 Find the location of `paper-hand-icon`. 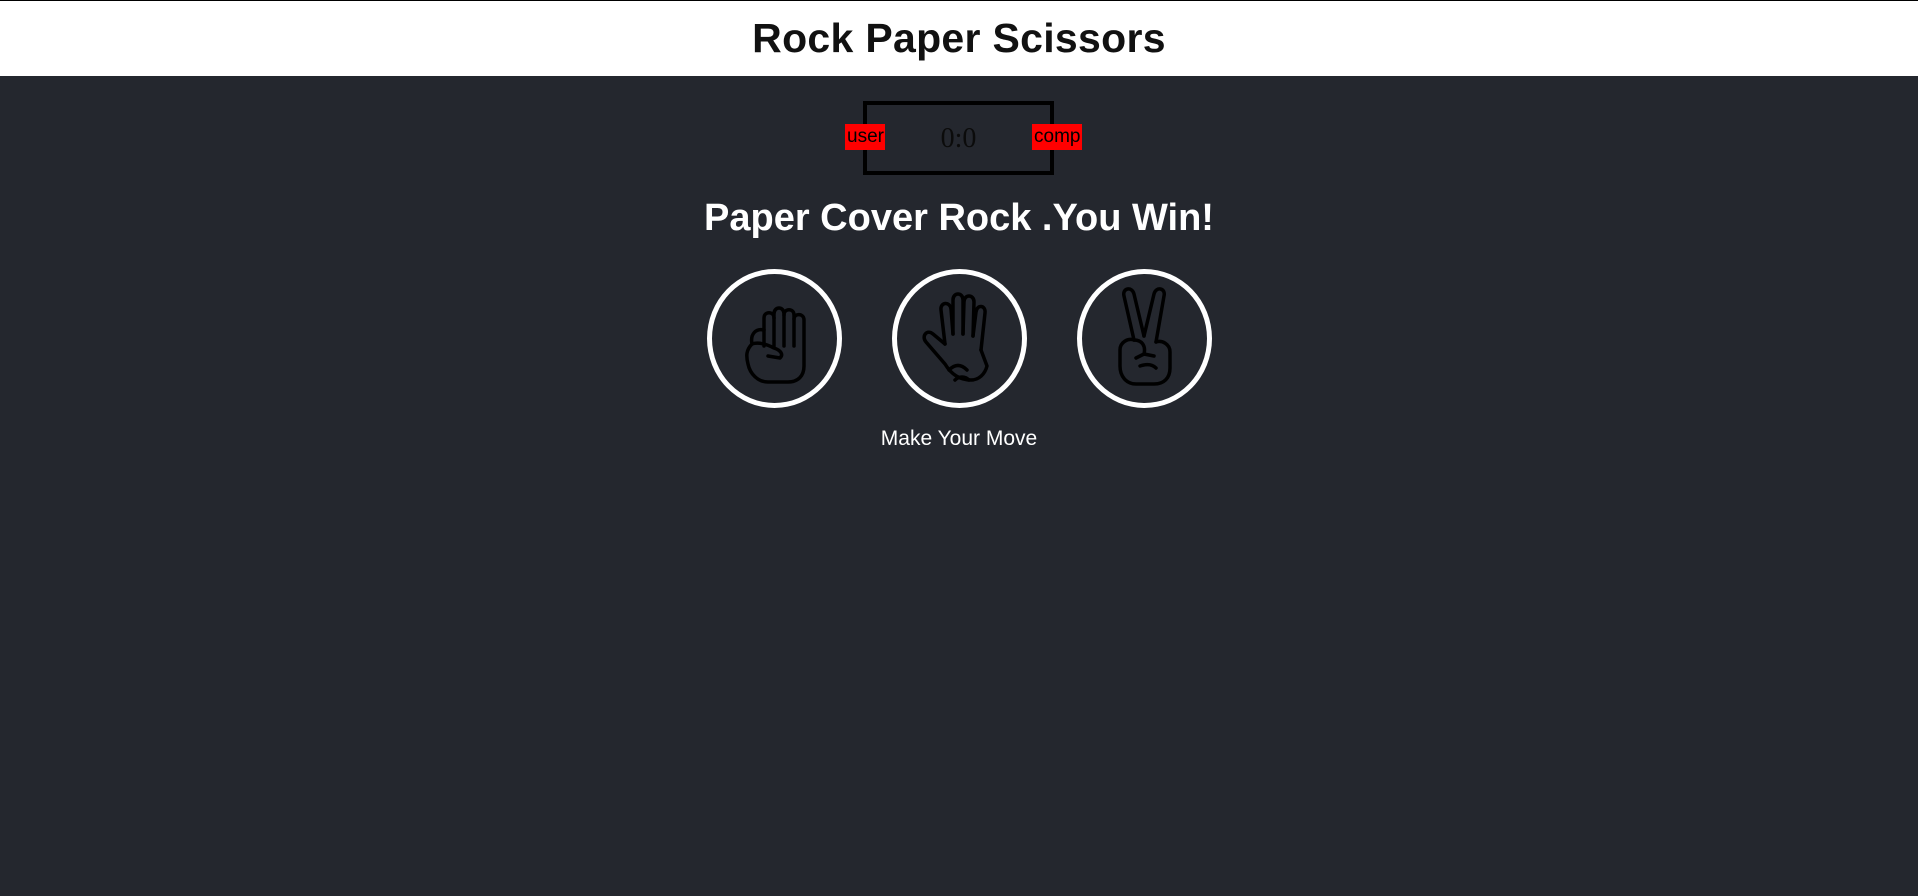

paper-hand-icon is located at coordinates (955, 336).